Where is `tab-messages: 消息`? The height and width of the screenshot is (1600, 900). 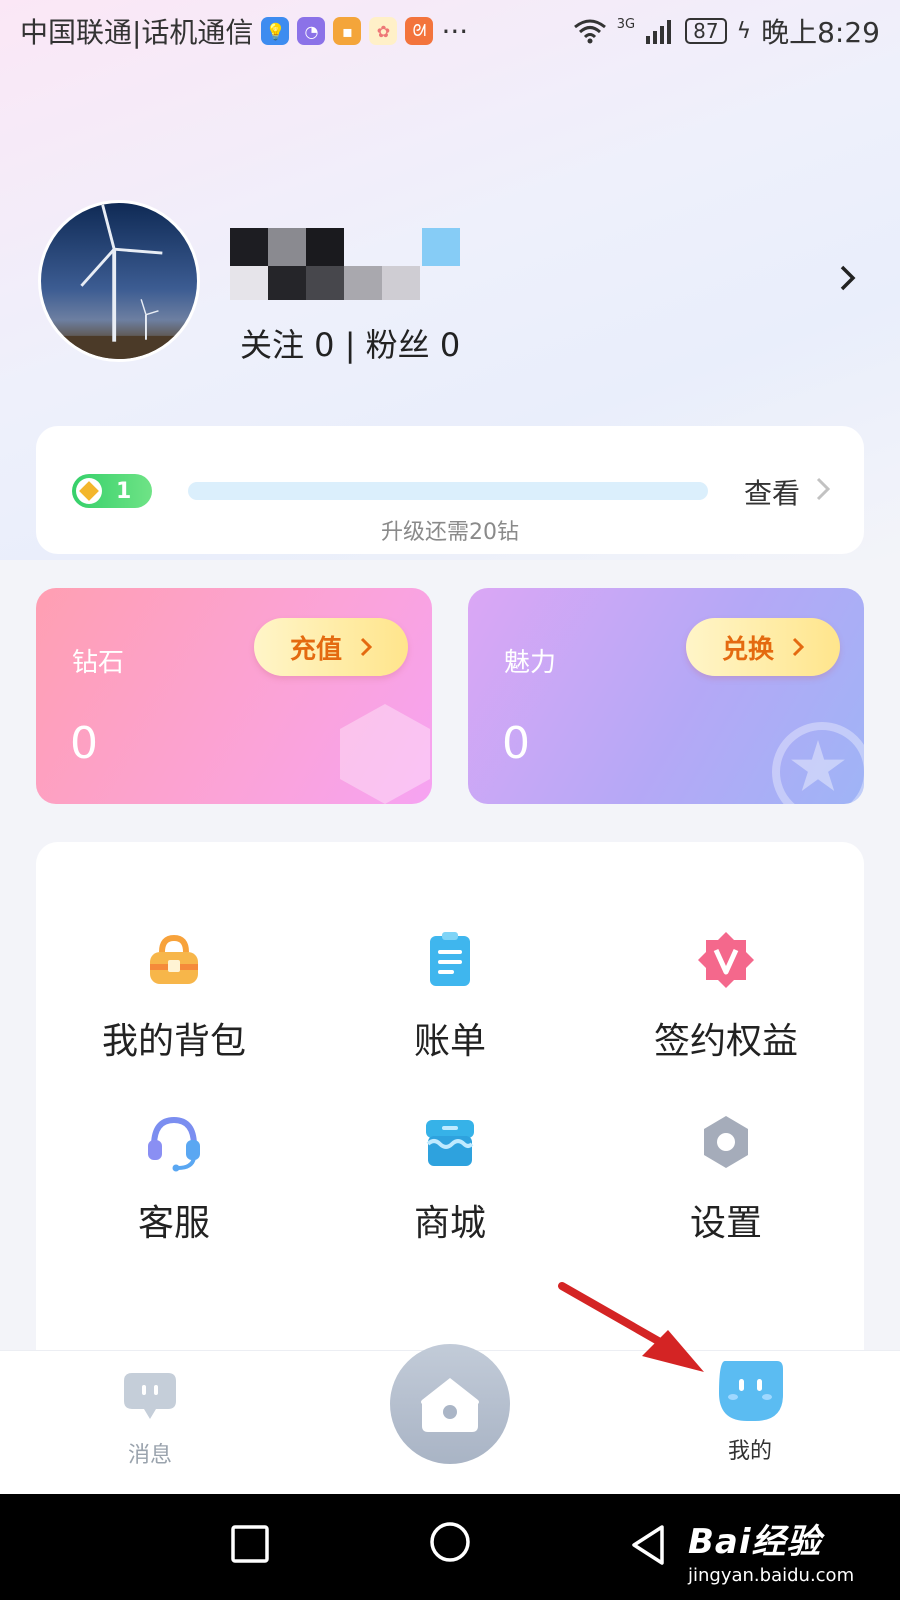 tab-messages: 消息 is located at coordinates (150, 1419).